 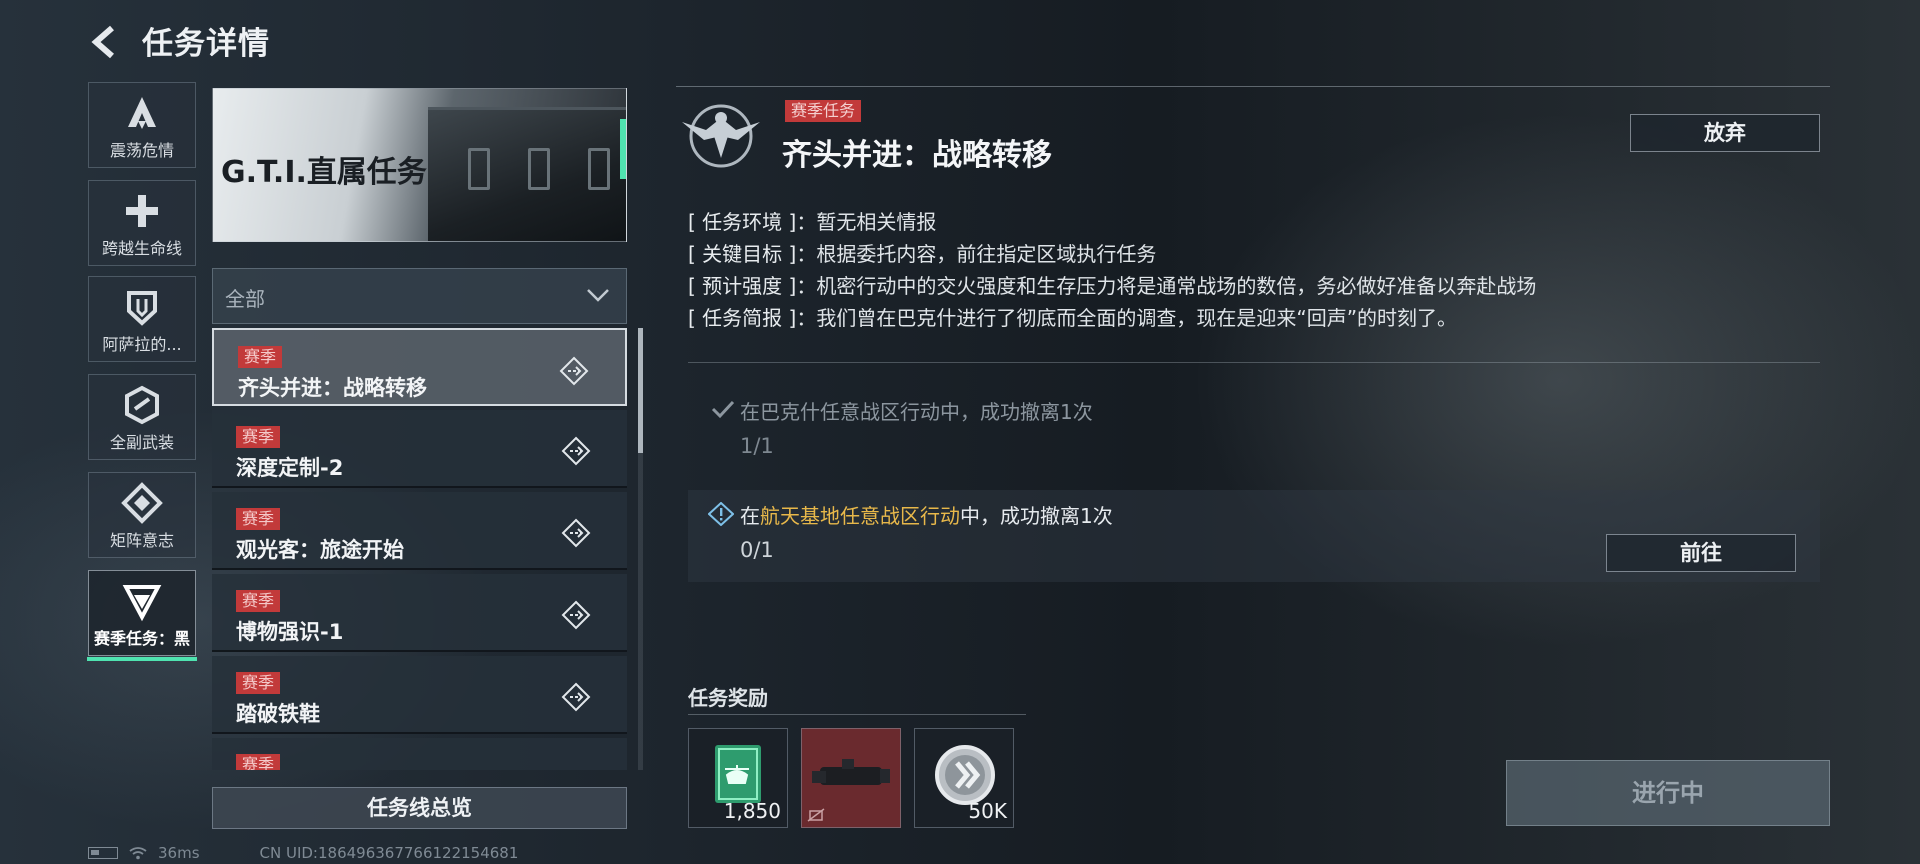 I want to click on reward-item: 50K, so click(x=964, y=778).